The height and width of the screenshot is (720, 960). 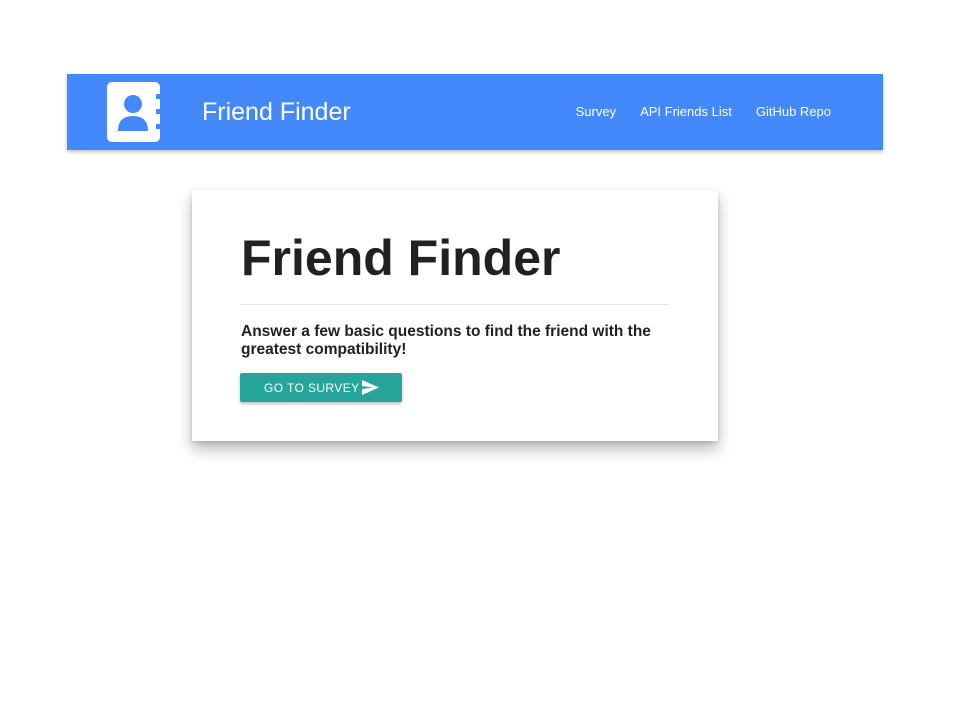 I want to click on nav-links: Survey API Friends List GitHub Repo, so click(x=703, y=112).